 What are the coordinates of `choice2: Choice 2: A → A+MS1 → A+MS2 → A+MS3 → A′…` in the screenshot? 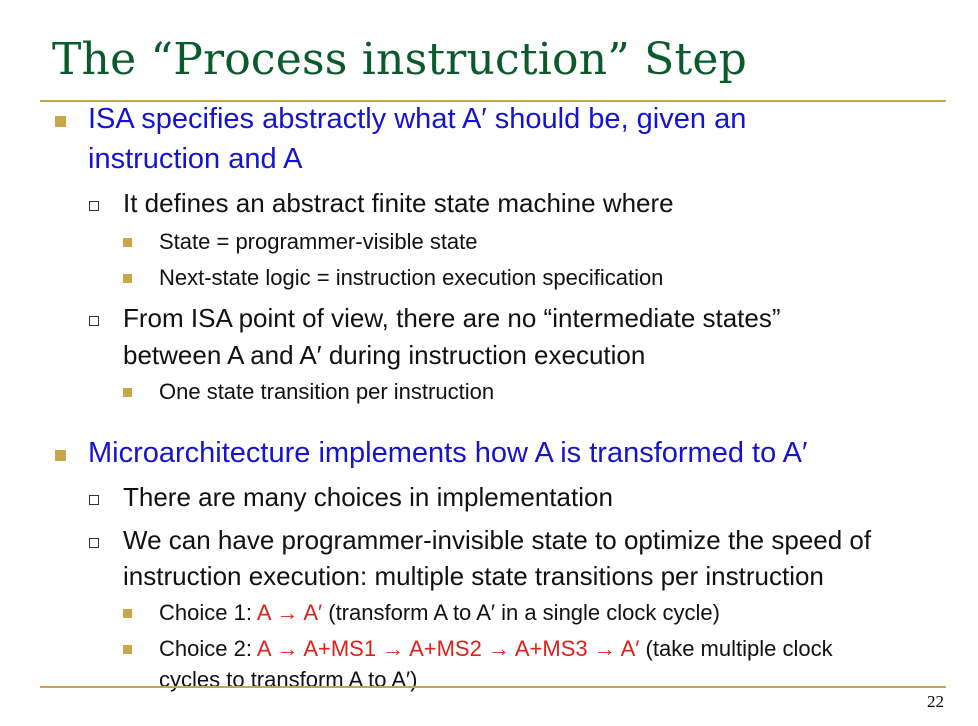 It's located at (496, 649).